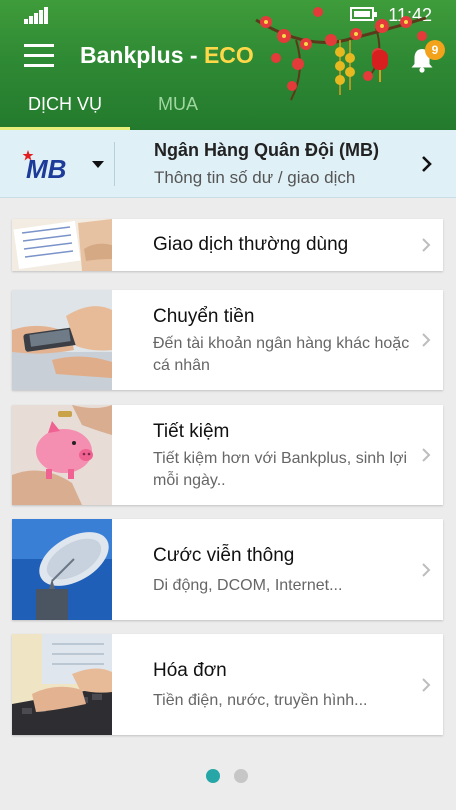 Image resolution: width=456 pixels, height=810 pixels. Describe the element at coordinates (213, 776) in the screenshot. I see `page-dot-active` at that location.